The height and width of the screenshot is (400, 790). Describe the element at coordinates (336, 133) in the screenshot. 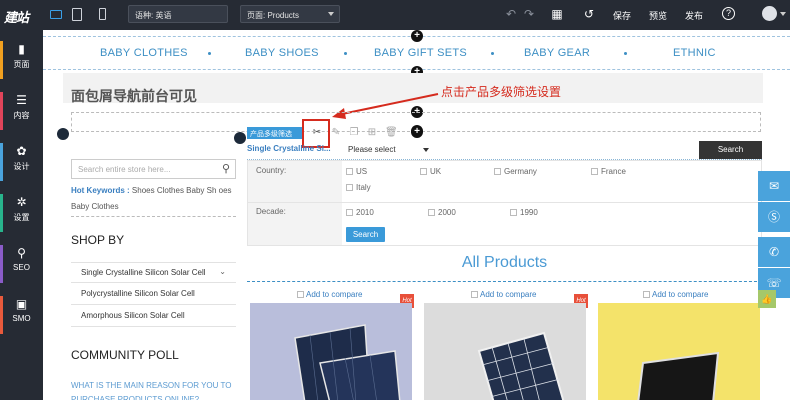

I see `edit-icon: ✎` at that location.